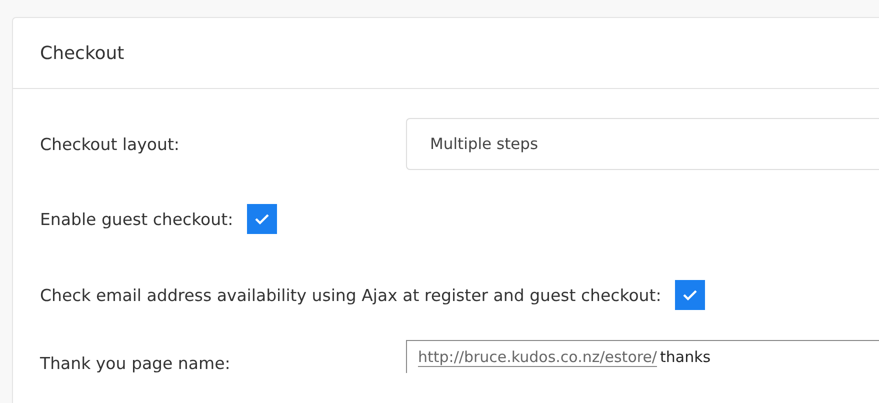  Describe the element at coordinates (685, 357) in the screenshot. I see `page-name-value: thanks` at that location.